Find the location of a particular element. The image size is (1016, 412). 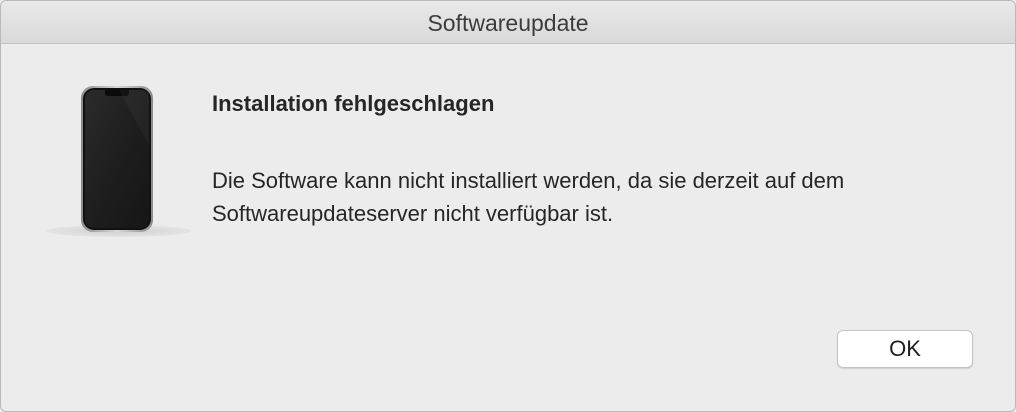

iphone-device-icon is located at coordinates (117, 159).